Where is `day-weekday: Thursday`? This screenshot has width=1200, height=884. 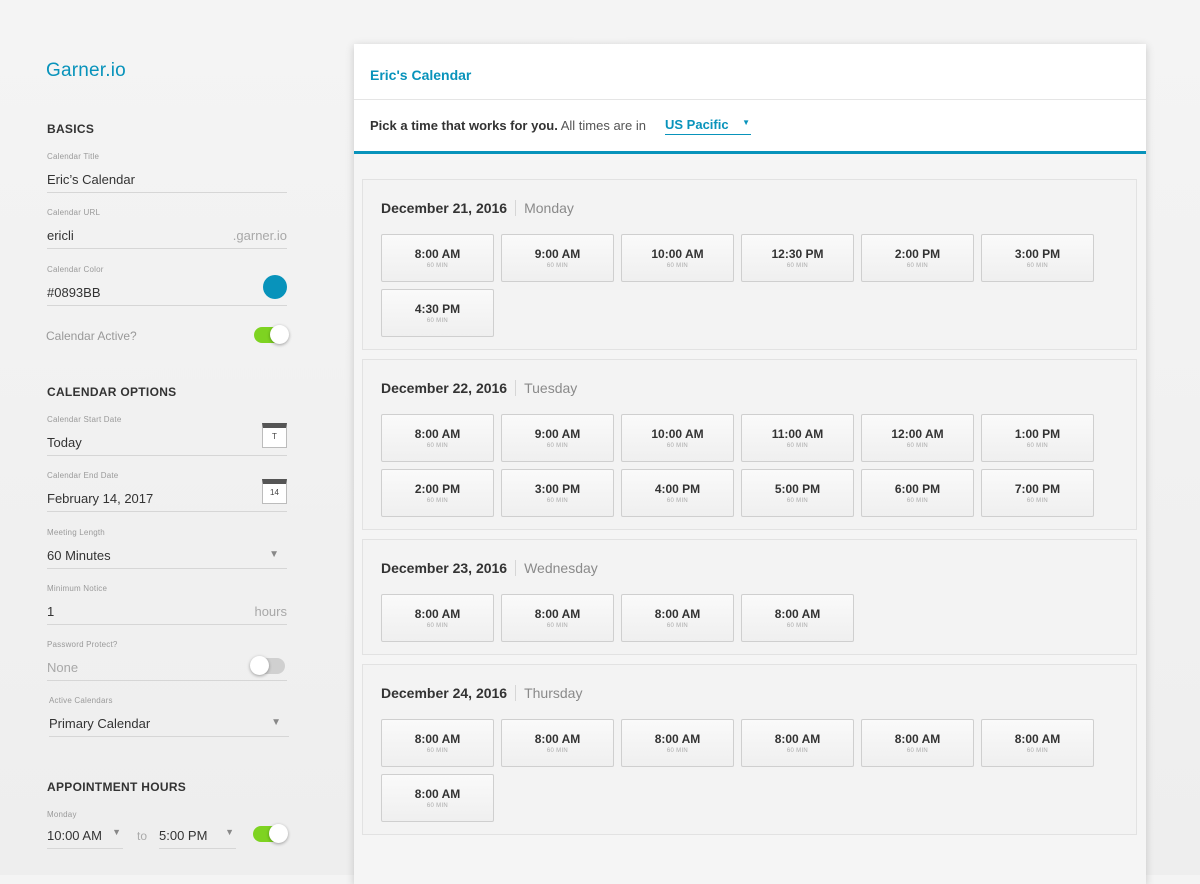 day-weekday: Thursday is located at coordinates (553, 693).